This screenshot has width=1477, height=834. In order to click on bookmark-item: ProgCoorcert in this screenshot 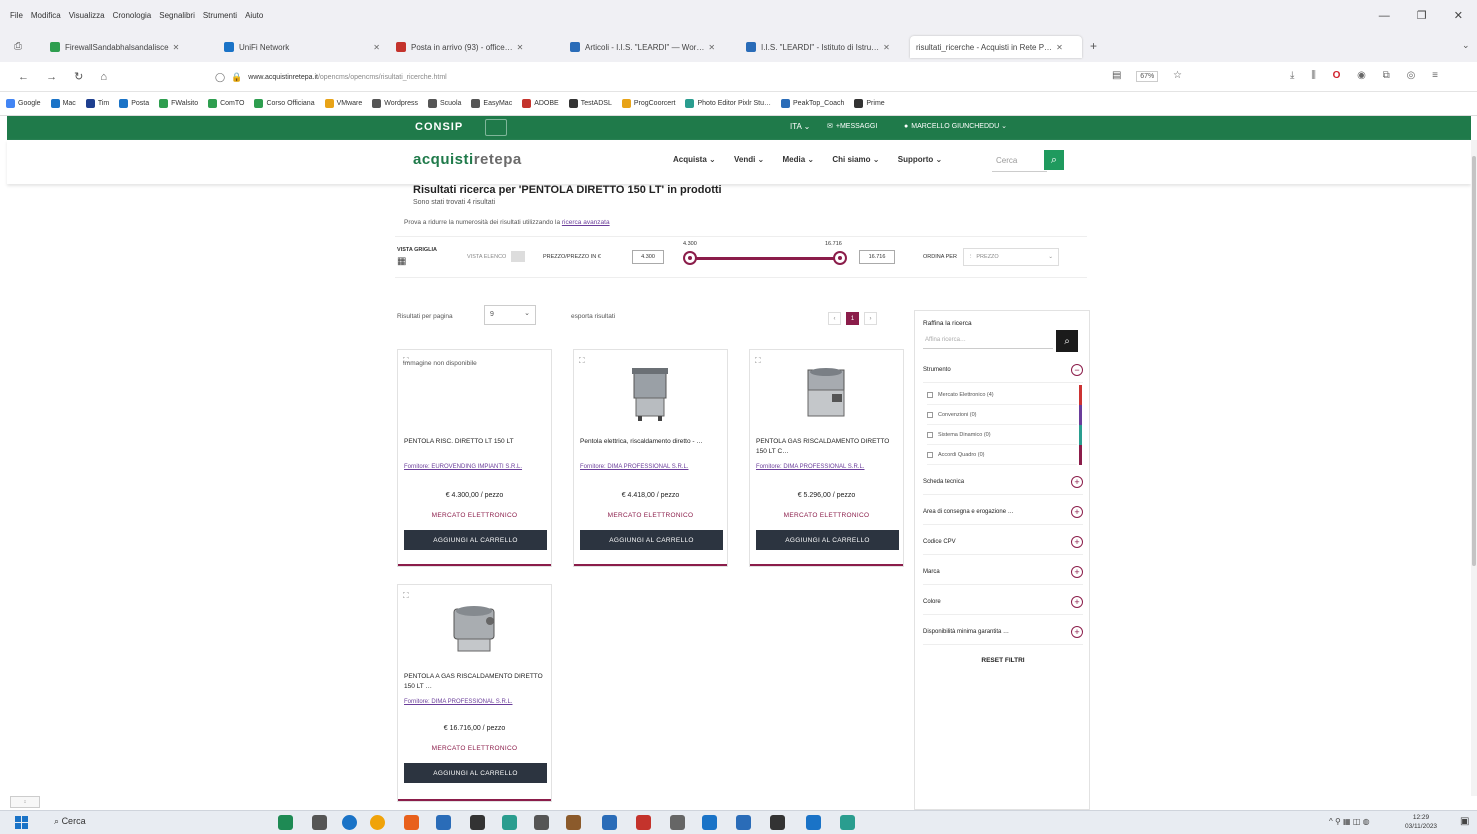, I will do `click(648, 103)`.